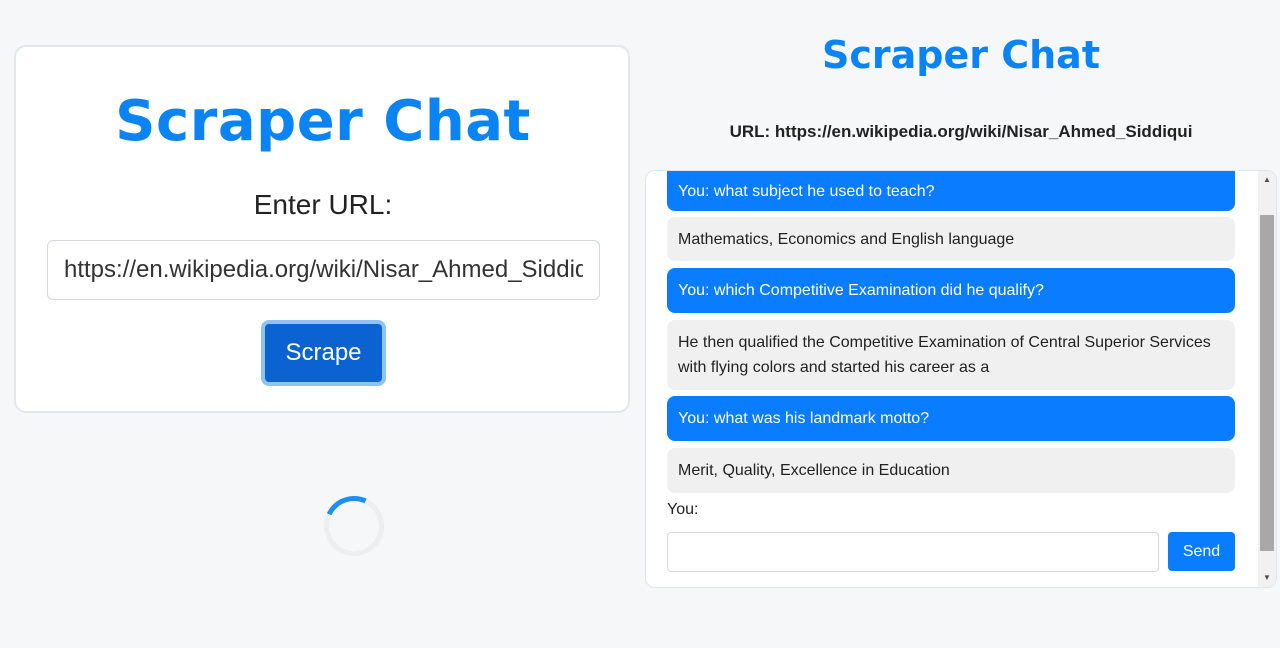  What do you see at coordinates (951, 418) in the screenshot?
I see `user-message: You: what was his landmark motto?` at bounding box center [951, 418].